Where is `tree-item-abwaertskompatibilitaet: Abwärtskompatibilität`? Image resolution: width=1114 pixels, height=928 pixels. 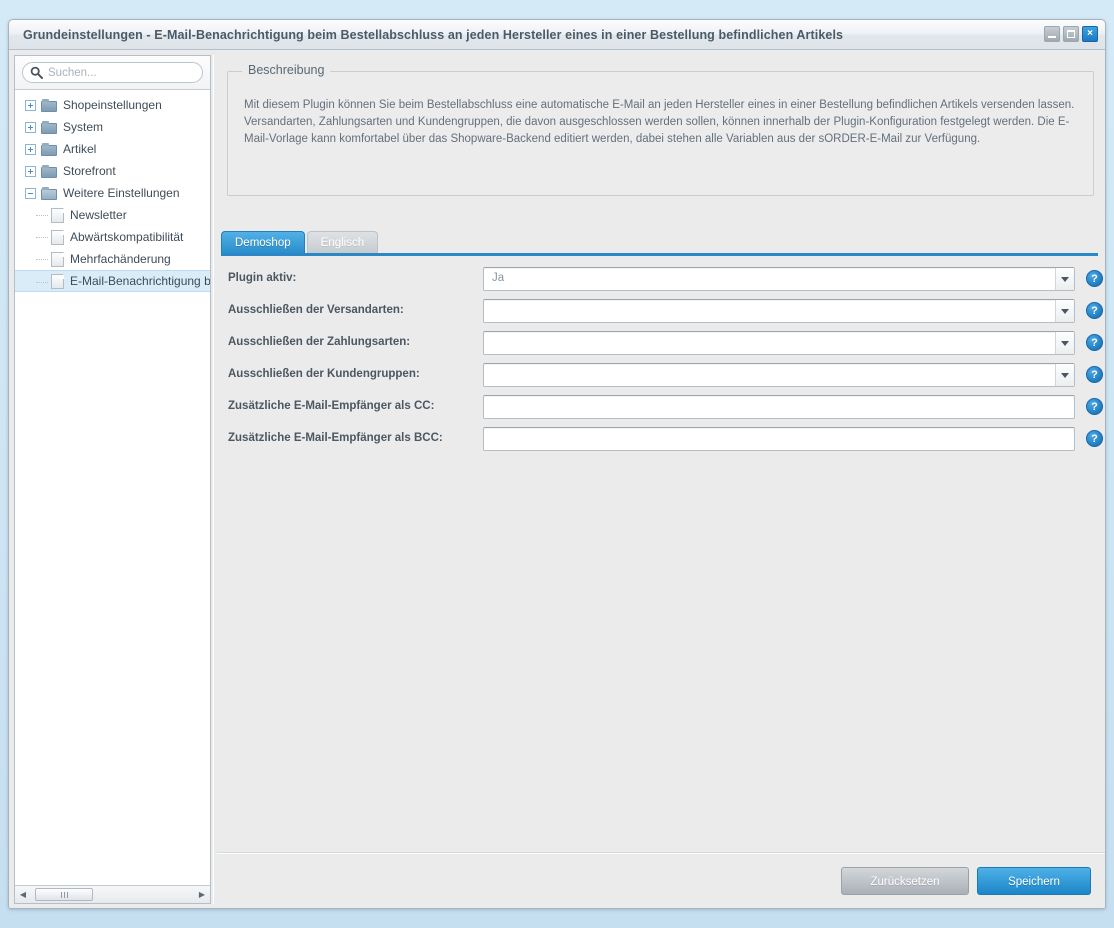
tree-item-abwaertskompatibilitaet: Abwärtskompatibilität is located at coordinates (112, 237).